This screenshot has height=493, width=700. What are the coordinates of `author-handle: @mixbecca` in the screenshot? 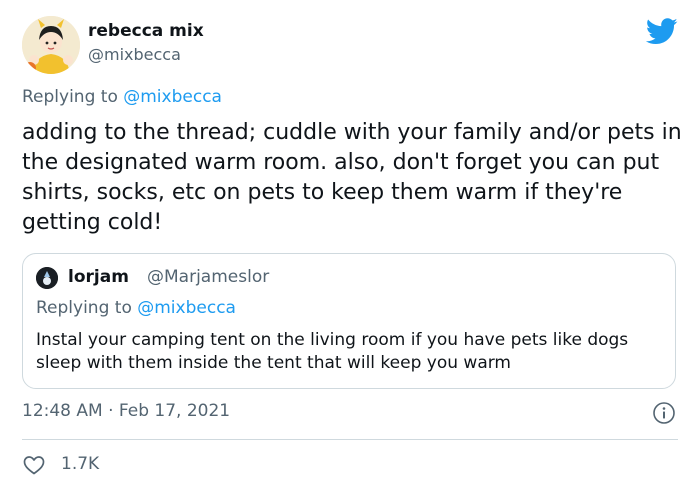 It's located at (134, 54).